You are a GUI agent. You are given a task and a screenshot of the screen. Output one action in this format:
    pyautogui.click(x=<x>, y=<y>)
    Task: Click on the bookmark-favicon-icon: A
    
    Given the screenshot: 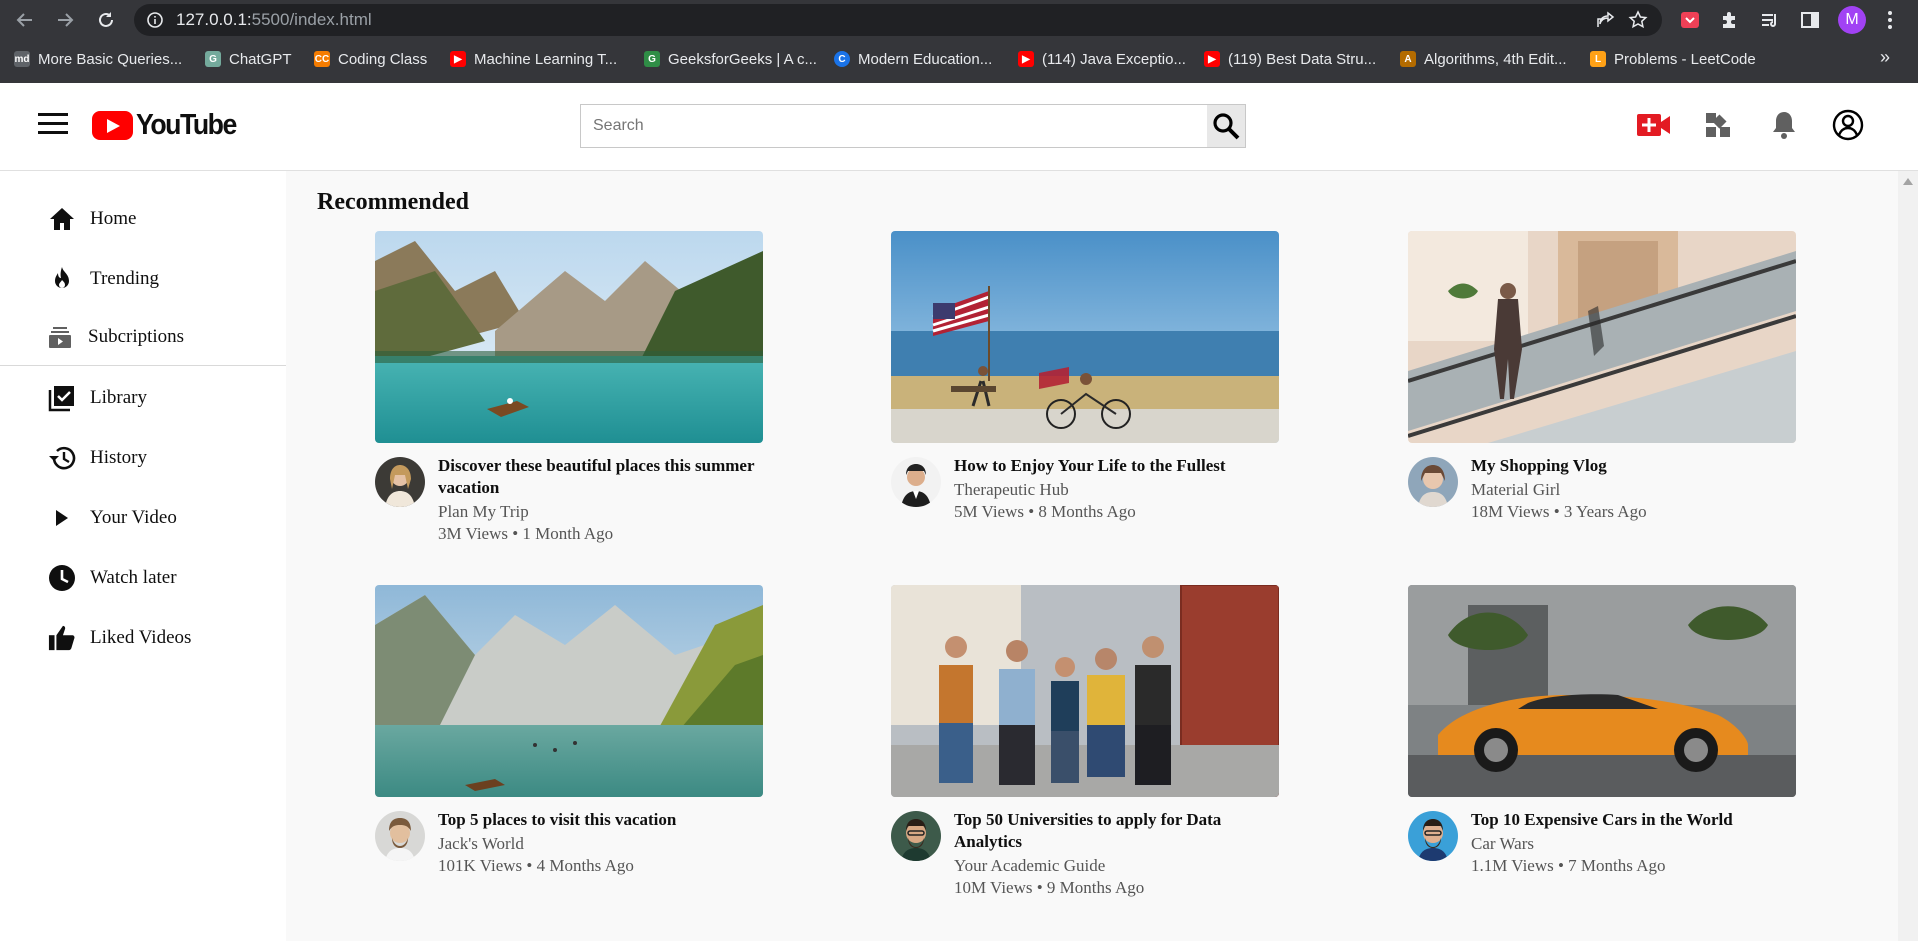 What is the action you would take?
    pyautogui.click(x=1408, y=59)
    